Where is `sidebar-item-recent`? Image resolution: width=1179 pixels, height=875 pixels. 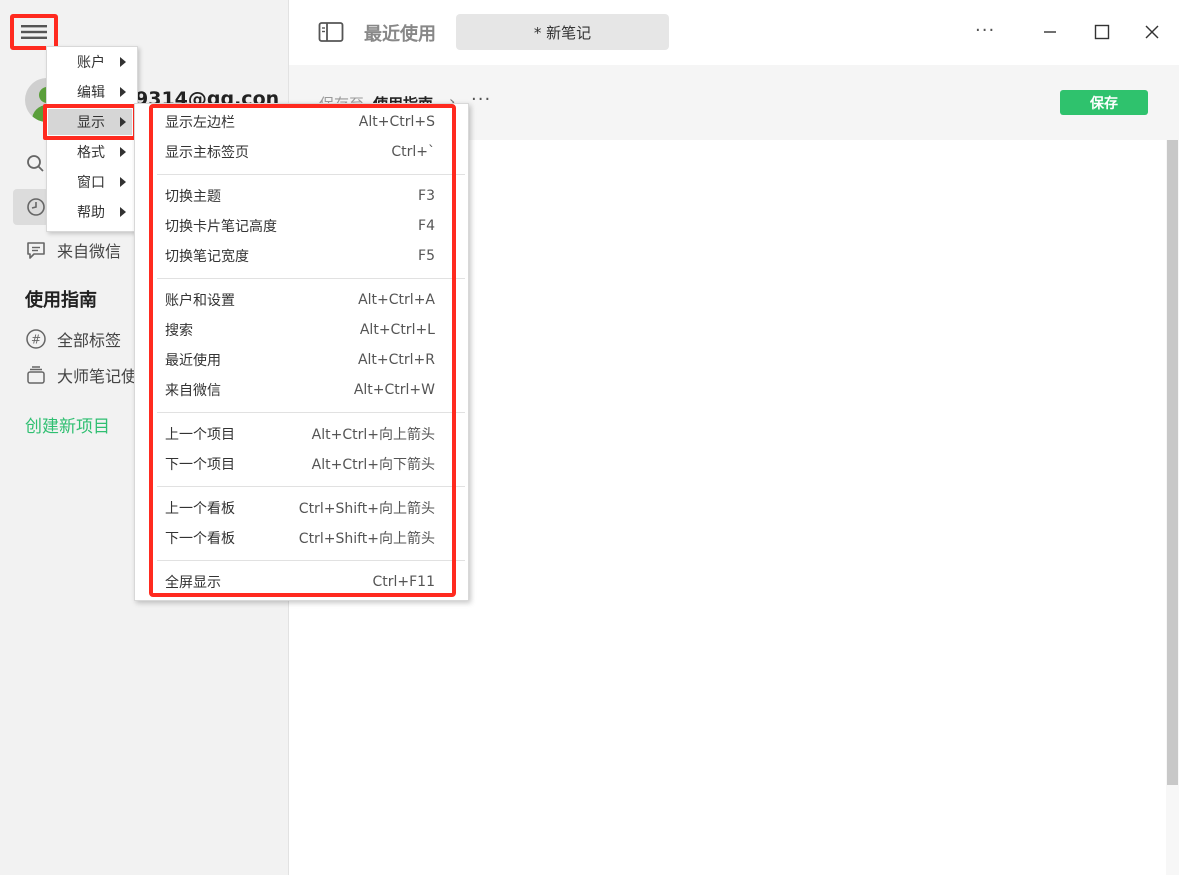 sidebar-item-recent is located at coordinates (31, 207).